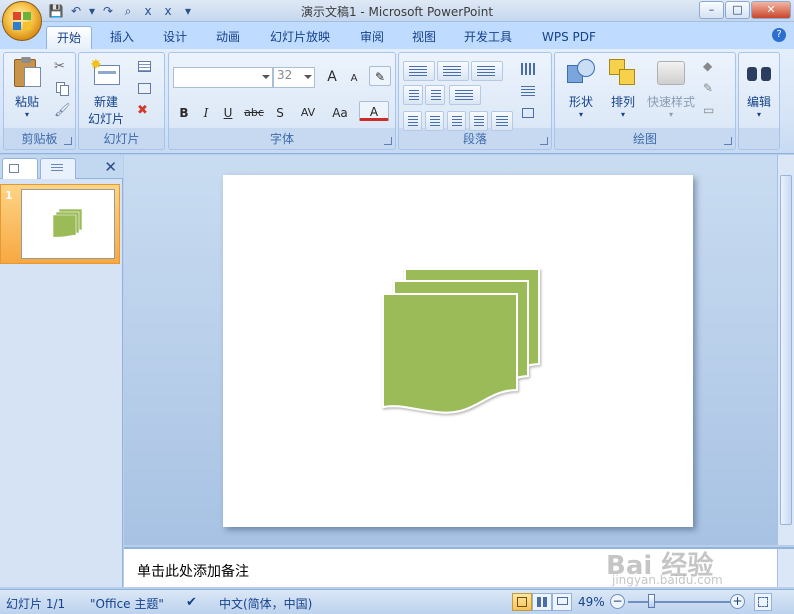 Image resolution: width=794 pixels, height=614 pixels. I want to click on editing-label: 编辑, so click(758, 102).